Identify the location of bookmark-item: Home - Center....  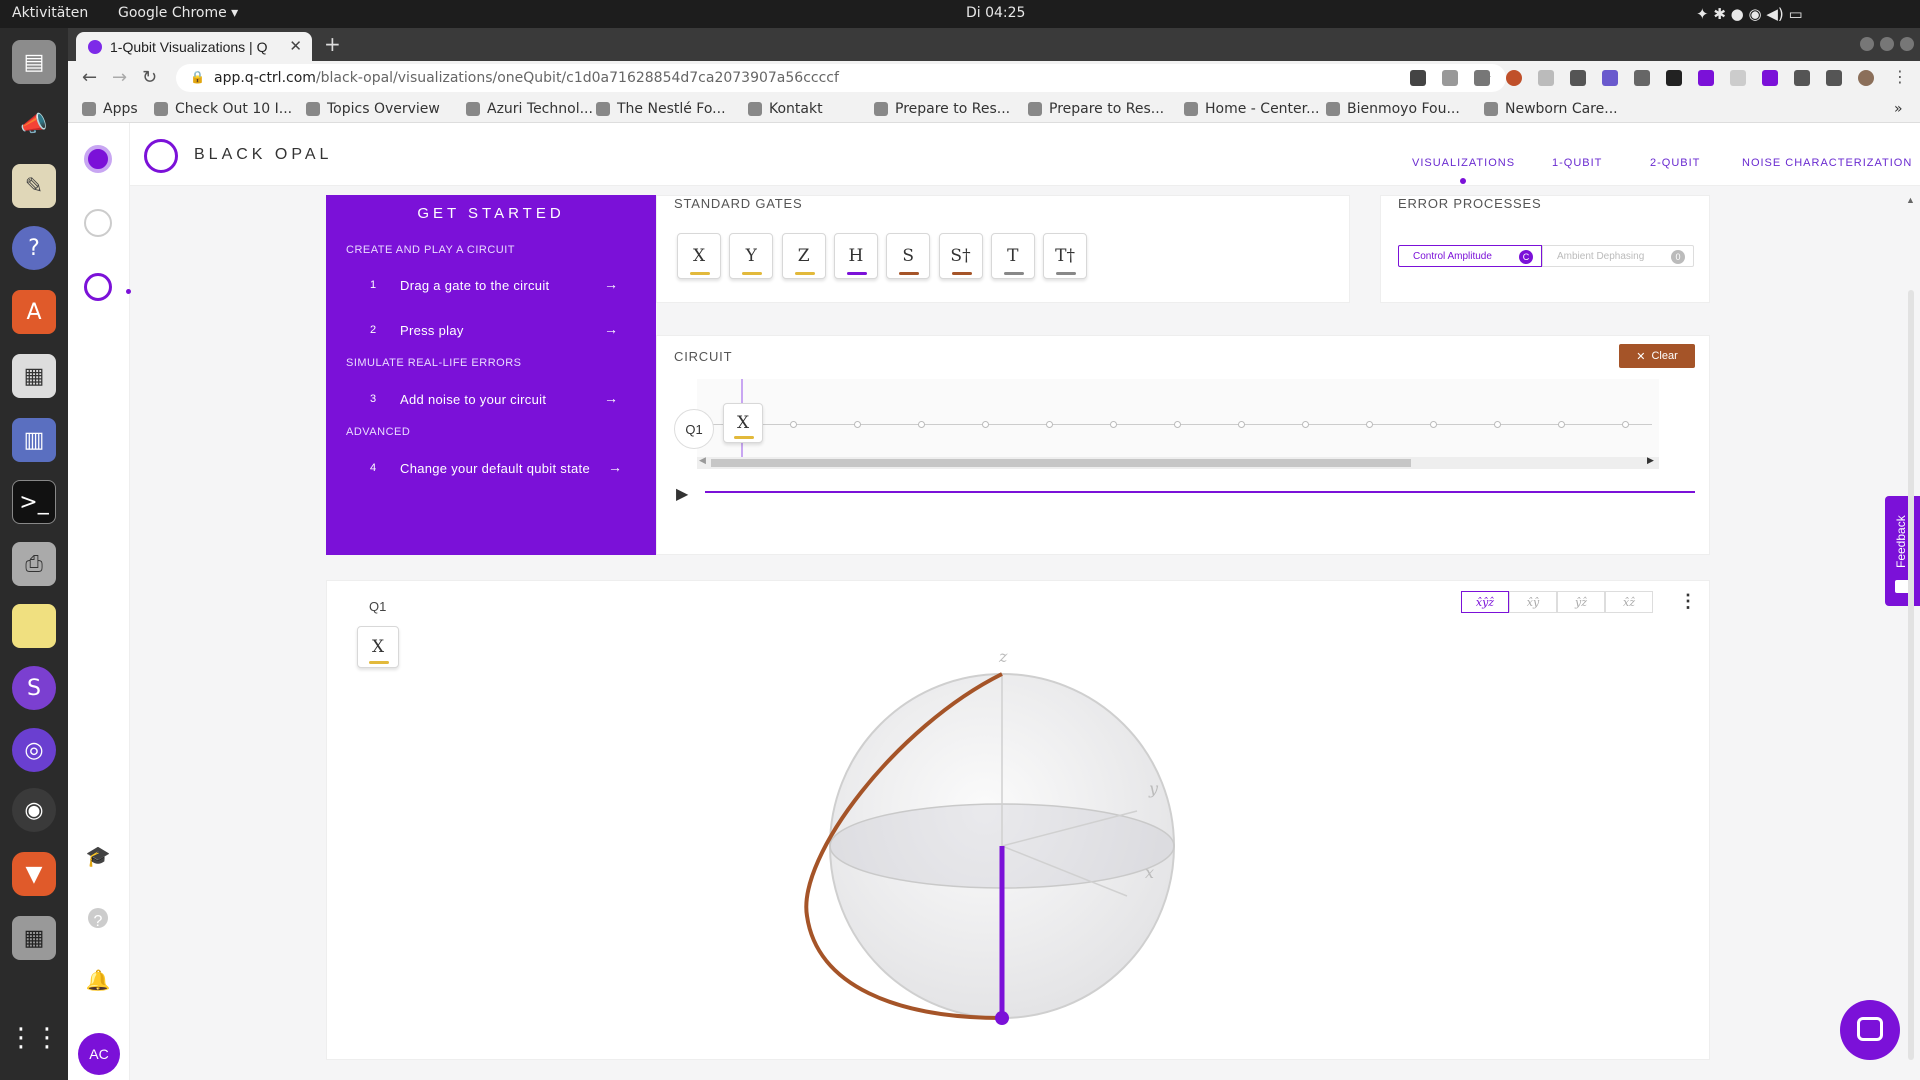
(1251, 109).